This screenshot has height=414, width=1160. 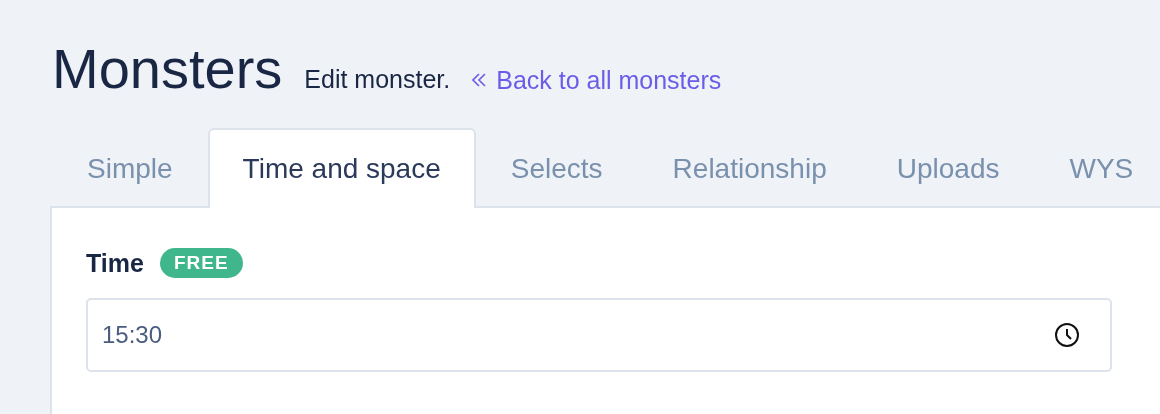 What do you see at coordinates (749, 168) in the screenshot?
I see `tab: Relationship` at bounding box center [749, 168].